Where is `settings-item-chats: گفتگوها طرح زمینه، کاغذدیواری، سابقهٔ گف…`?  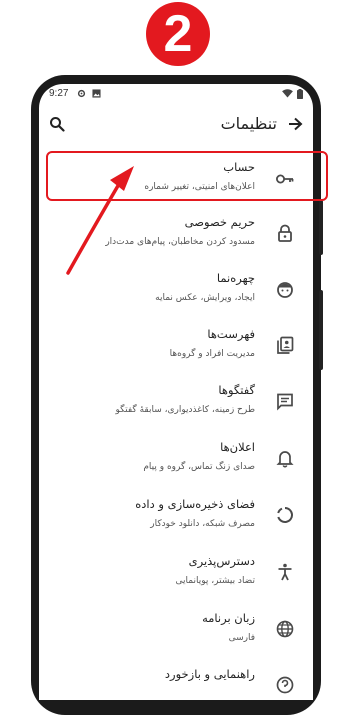 settings-item-chats: گفتگوها طرح زمینه، کاغذدیواری، سابقهٔ گف… is located at coordinates (176, 411).